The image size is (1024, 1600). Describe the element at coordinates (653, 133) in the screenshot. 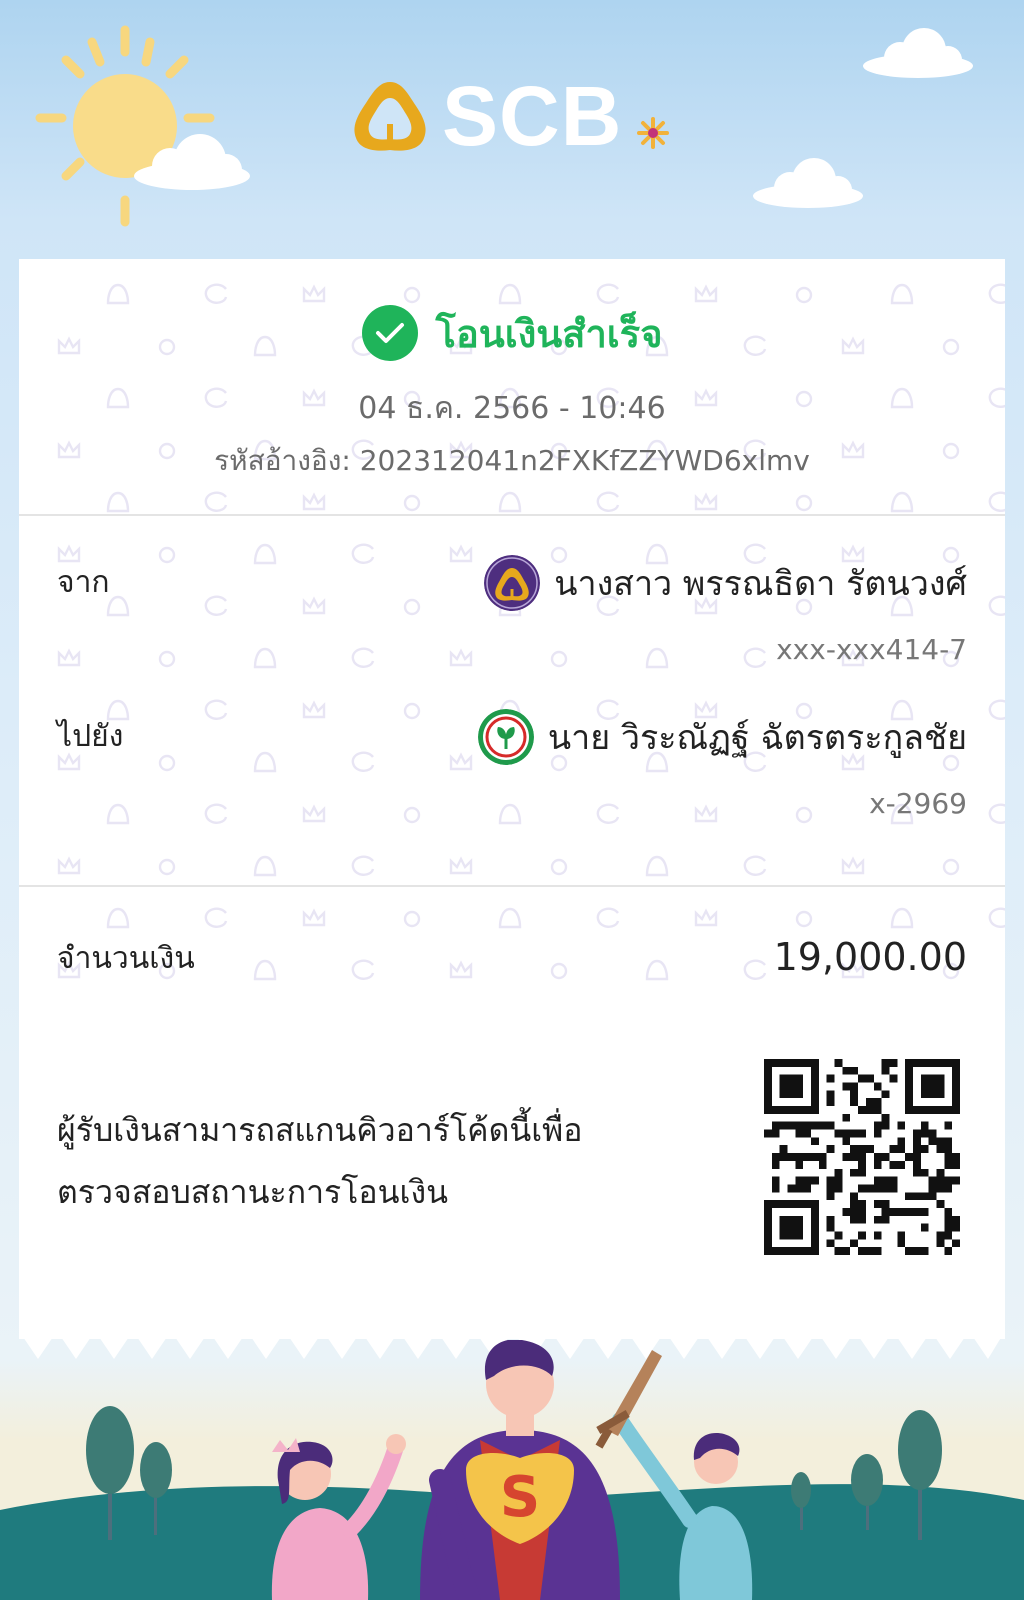

I see `star-icon` at that location.